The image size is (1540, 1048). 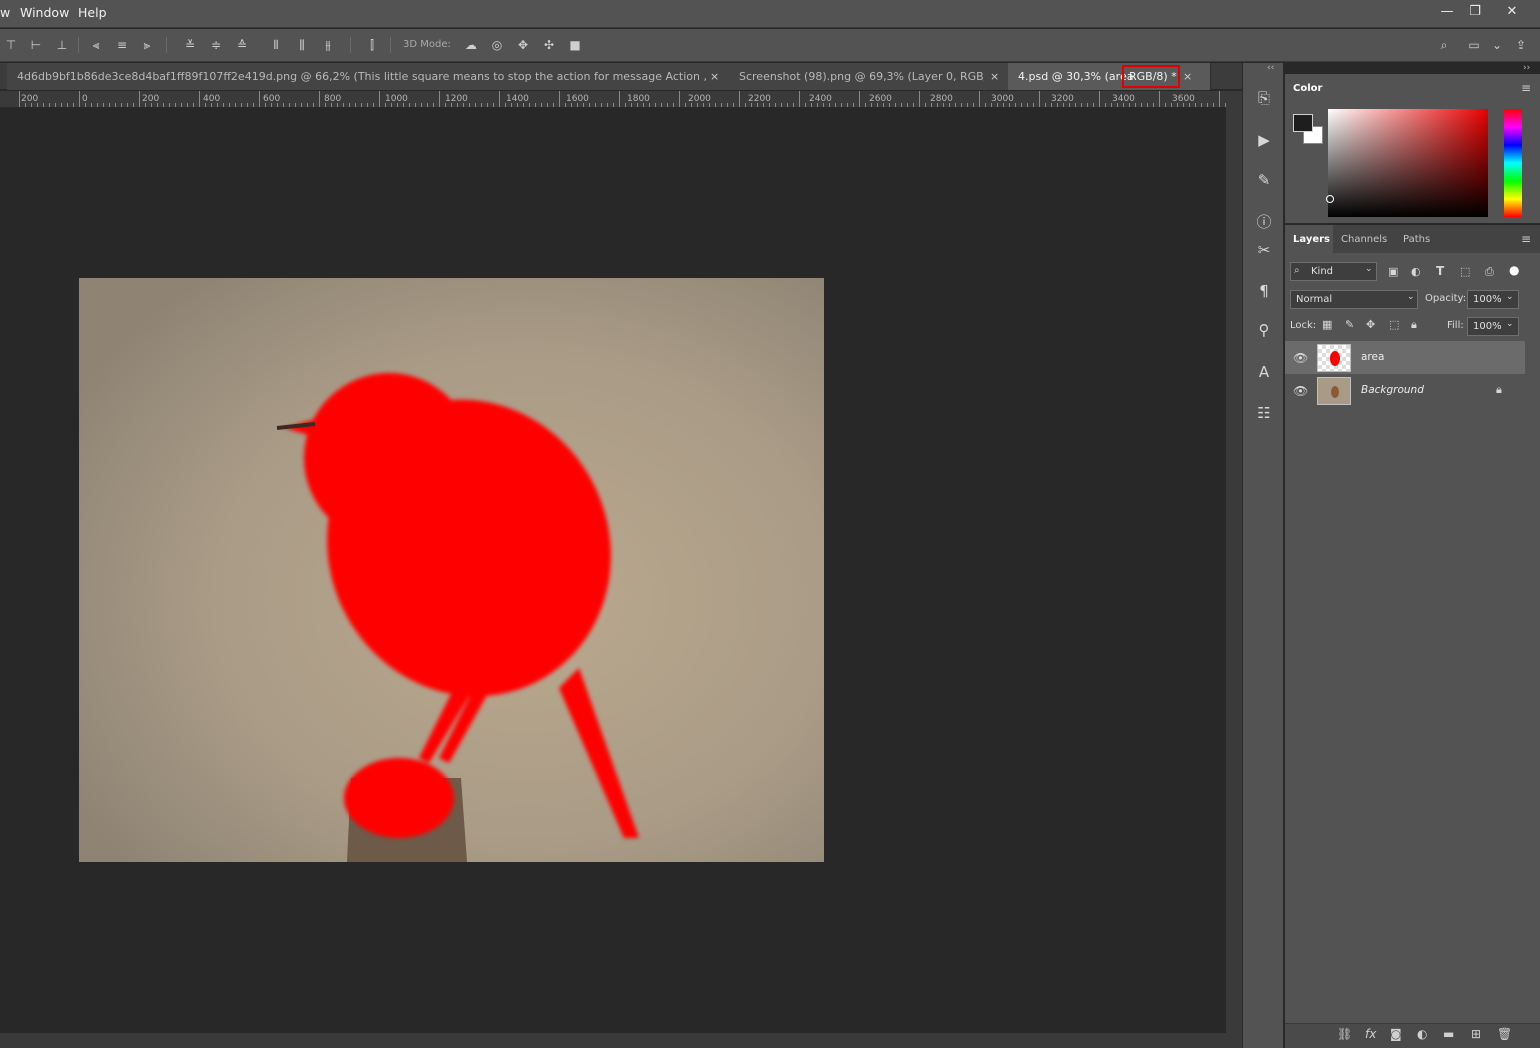 I want to click on horizontal-scrollbar, so click(x=613, y=1040).